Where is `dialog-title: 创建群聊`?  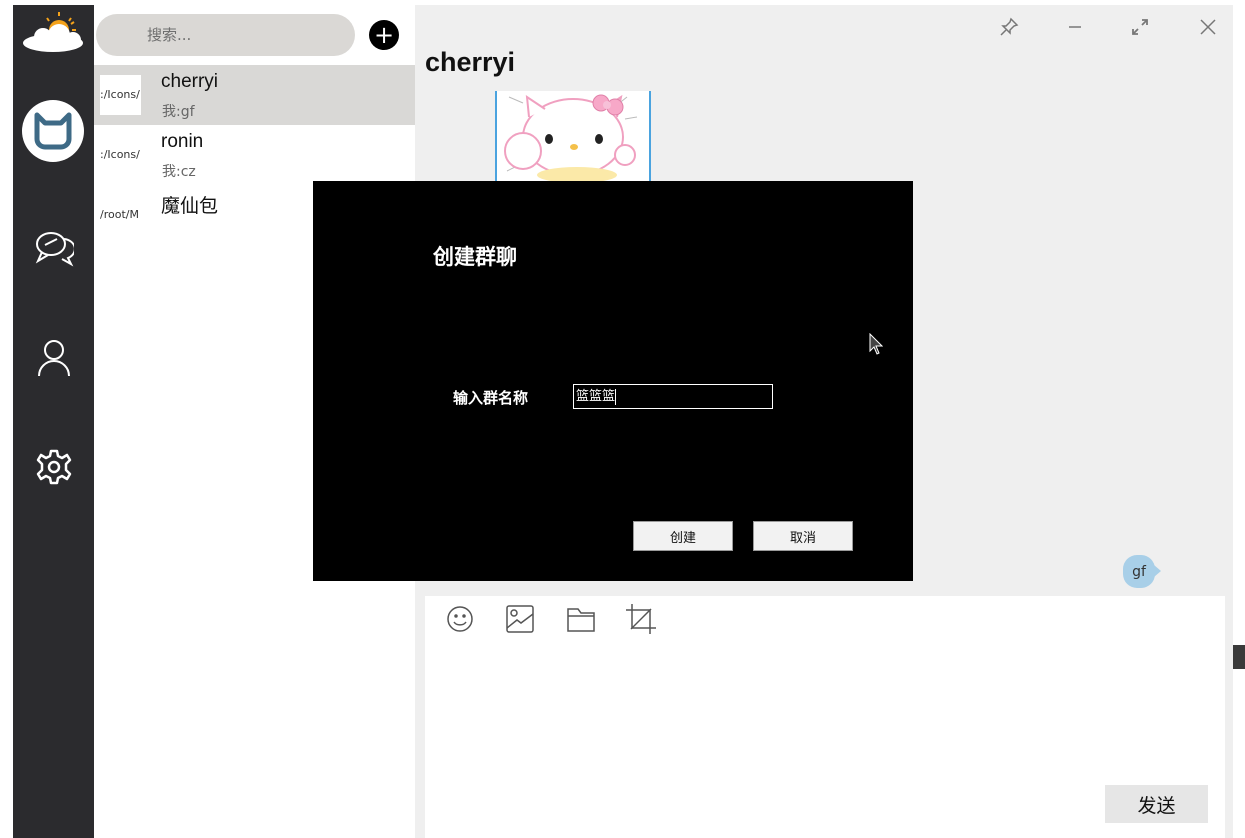 dialog-title: 创建群聊 is located at coordinates (475, 257).